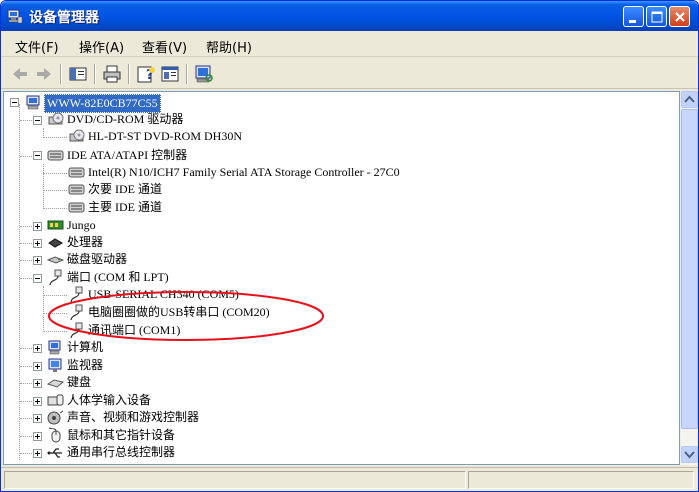 The width and height of the screenshot is (699, 492). What do you see at coordinates (146, 74) in the screenshot?
I see `help-icon: ?` at bounding box center [146, 74].